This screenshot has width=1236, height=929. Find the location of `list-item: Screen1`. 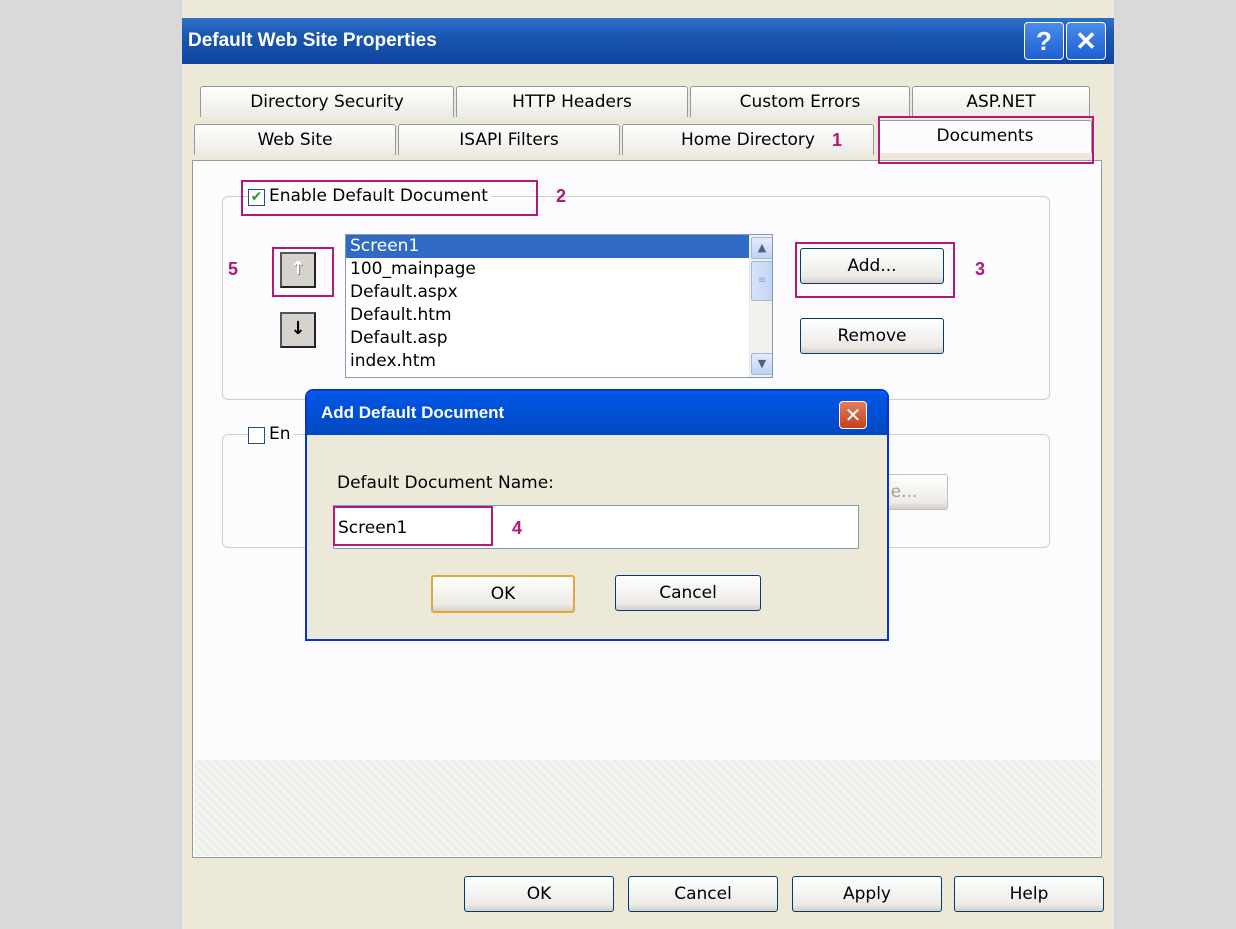

list-item: Screen1 is located at coordinates (559, 246).